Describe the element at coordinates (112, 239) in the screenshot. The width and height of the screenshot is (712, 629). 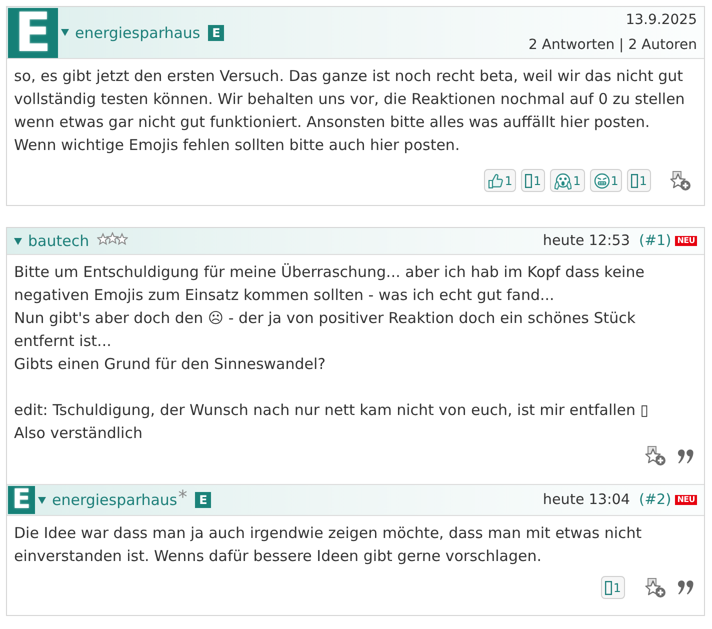
I see `rank-stars-icon` at that location.